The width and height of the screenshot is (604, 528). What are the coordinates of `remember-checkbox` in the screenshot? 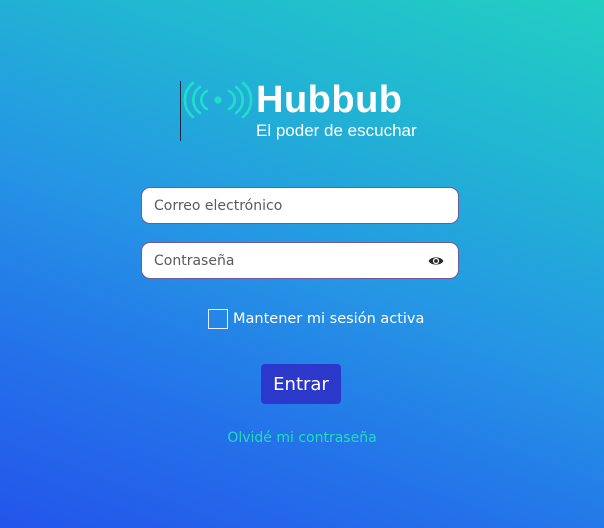 It's located at (218, 319).